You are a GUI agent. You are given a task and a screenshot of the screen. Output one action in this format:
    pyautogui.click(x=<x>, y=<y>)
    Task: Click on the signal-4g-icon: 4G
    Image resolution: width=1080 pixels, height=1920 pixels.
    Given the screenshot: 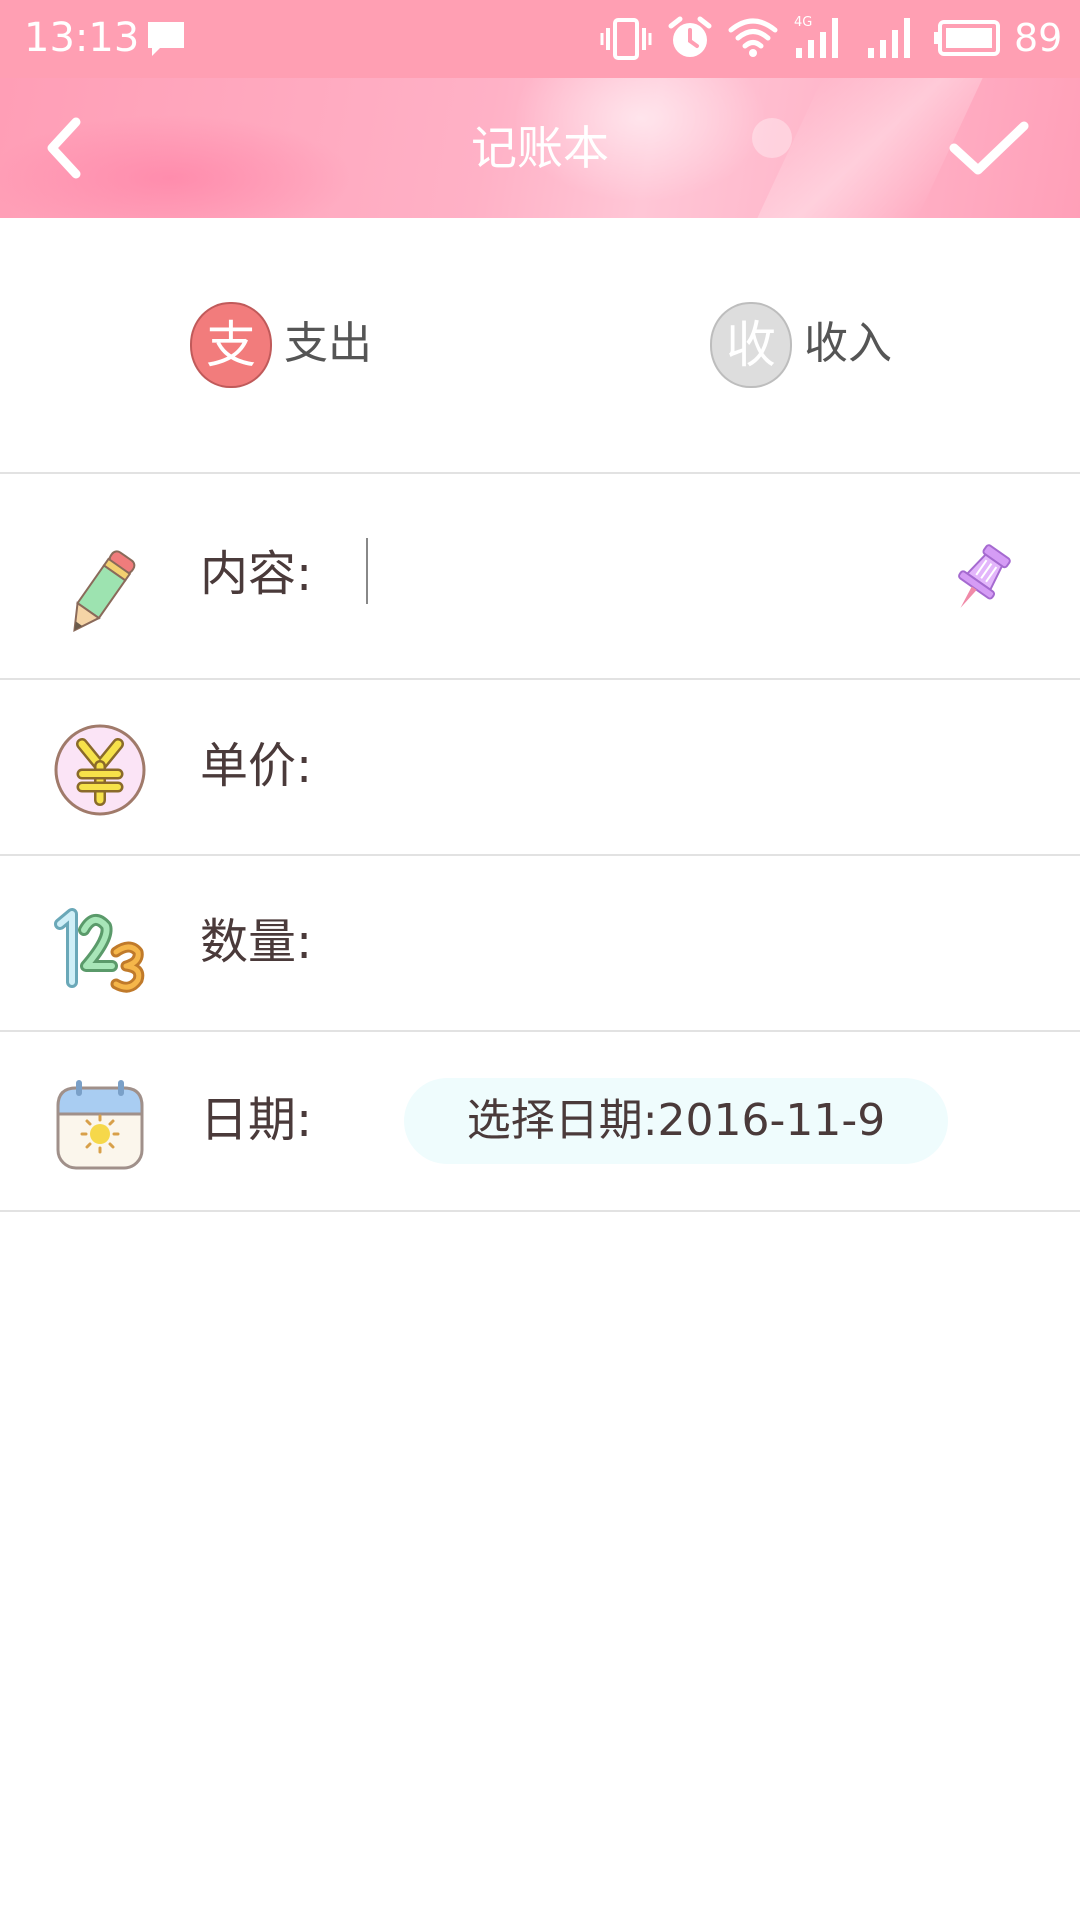 What is the action you would take?
    pyautogui.click(x=816, y=36)
    